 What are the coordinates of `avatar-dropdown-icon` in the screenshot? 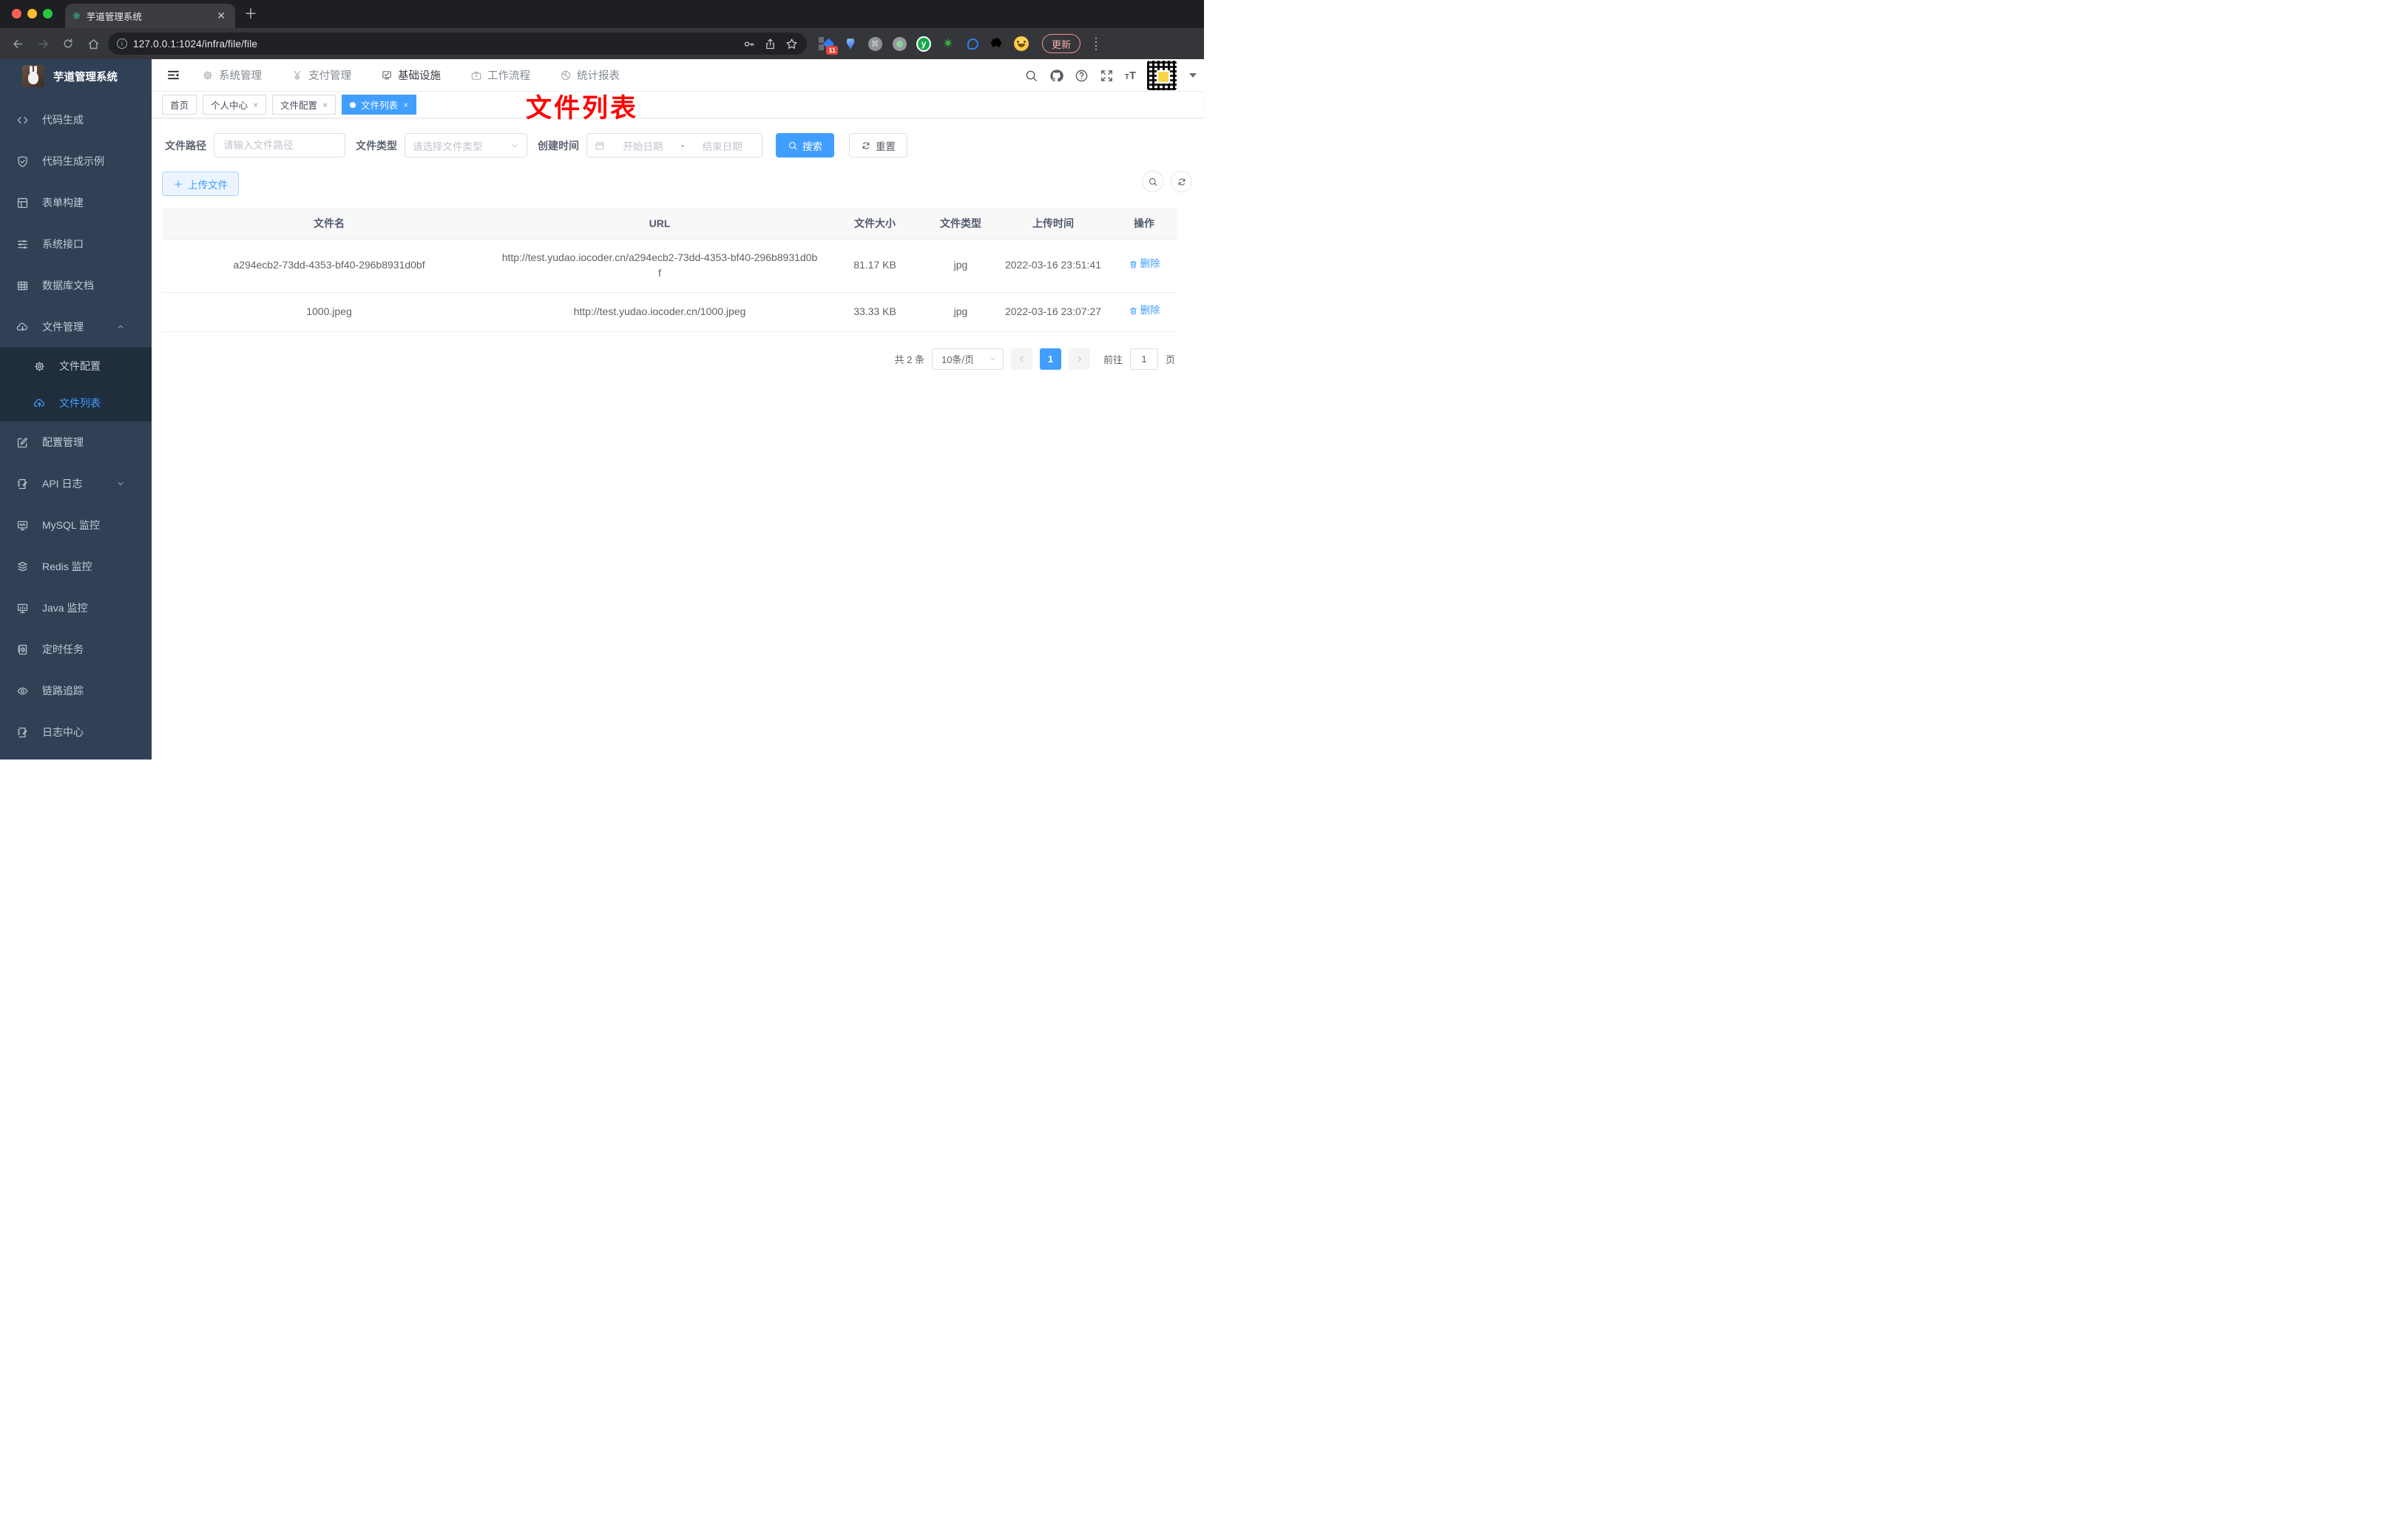 It's located at (1193, 75).